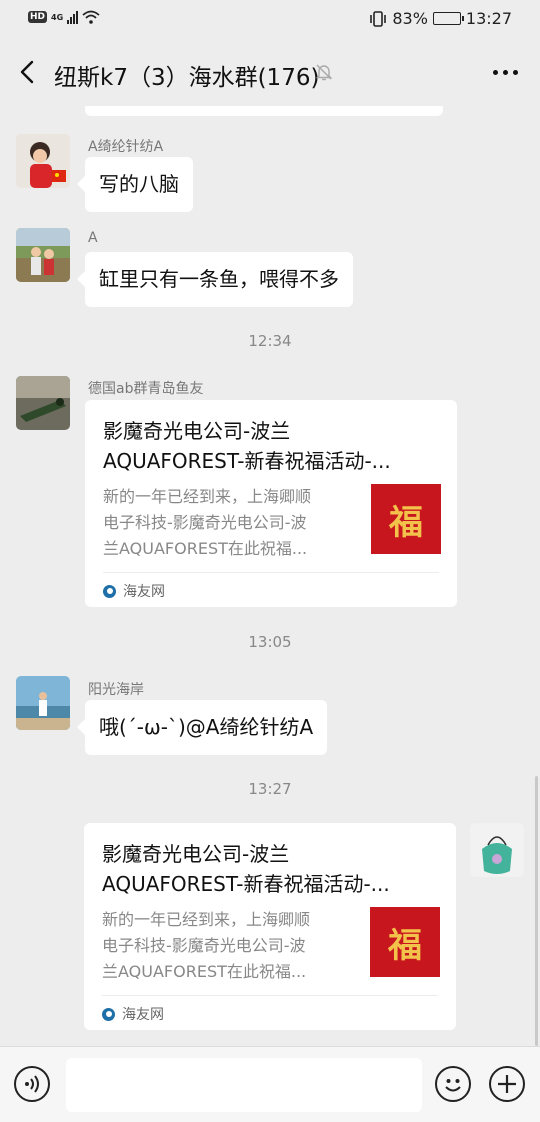 This screenshot has width=540, height=1122. I want to click on timestamp: 13:05, so click(270, 642).